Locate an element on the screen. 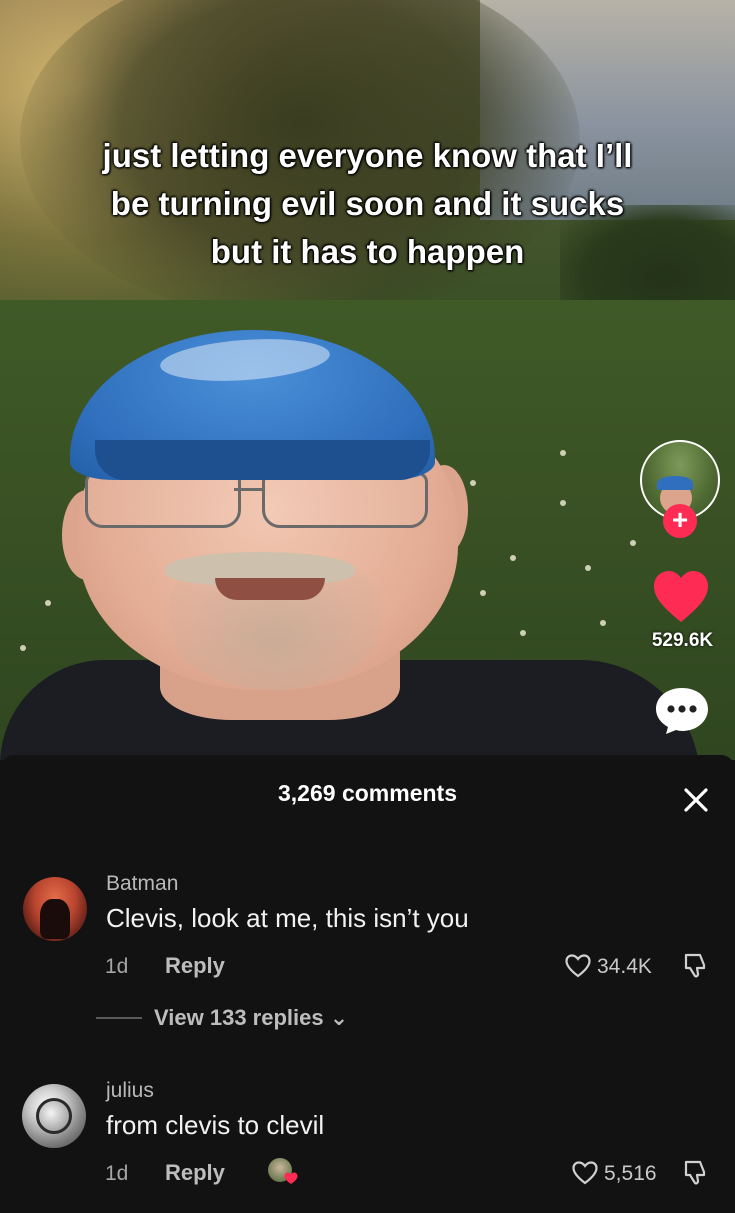 Image resolution: width=735 pixels, height=1213 pixels. comment-text: Clevis, look at me, this isn’t you is located at coordinates (287, 918).